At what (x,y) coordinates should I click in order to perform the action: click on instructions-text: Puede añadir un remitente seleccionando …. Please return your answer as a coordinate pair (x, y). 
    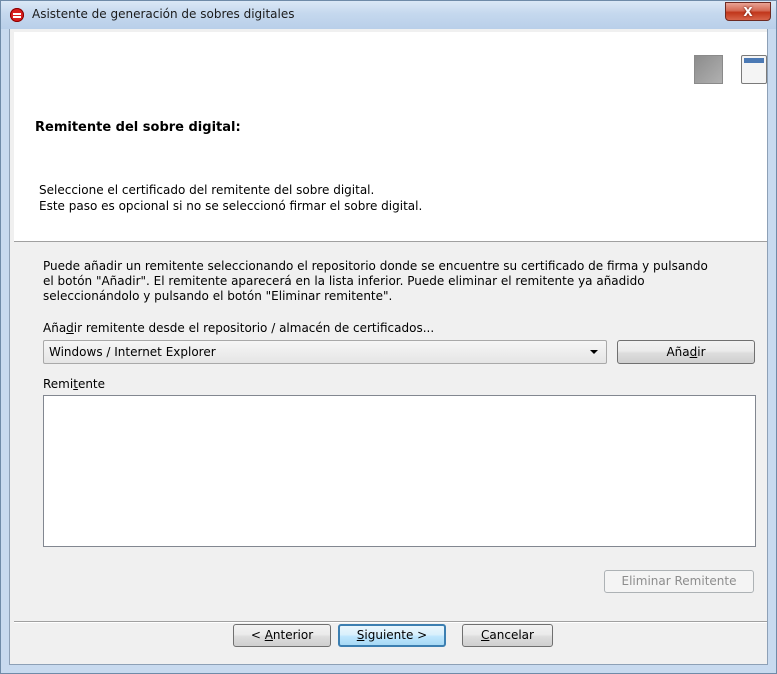
    Looking at the image, I should click on (403, 281).